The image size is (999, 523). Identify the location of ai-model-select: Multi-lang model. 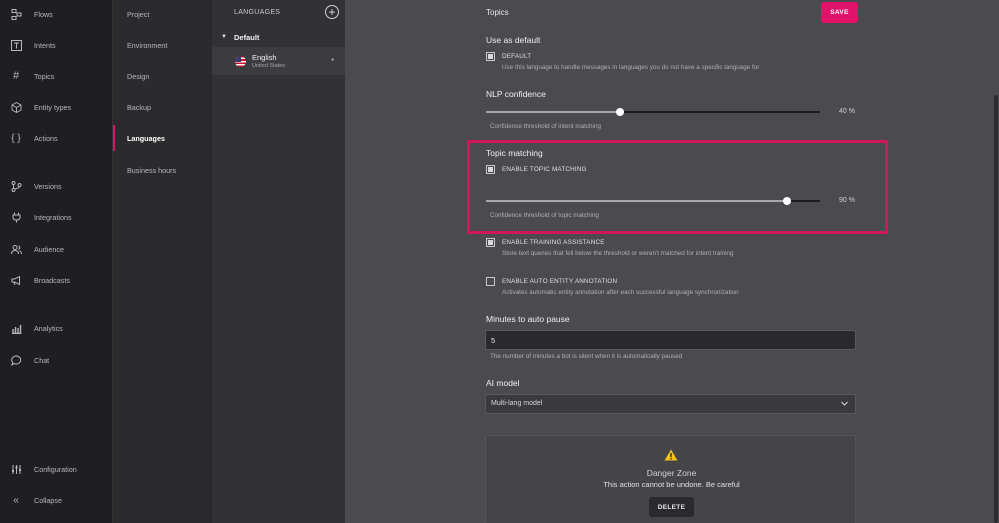
(670, 404).